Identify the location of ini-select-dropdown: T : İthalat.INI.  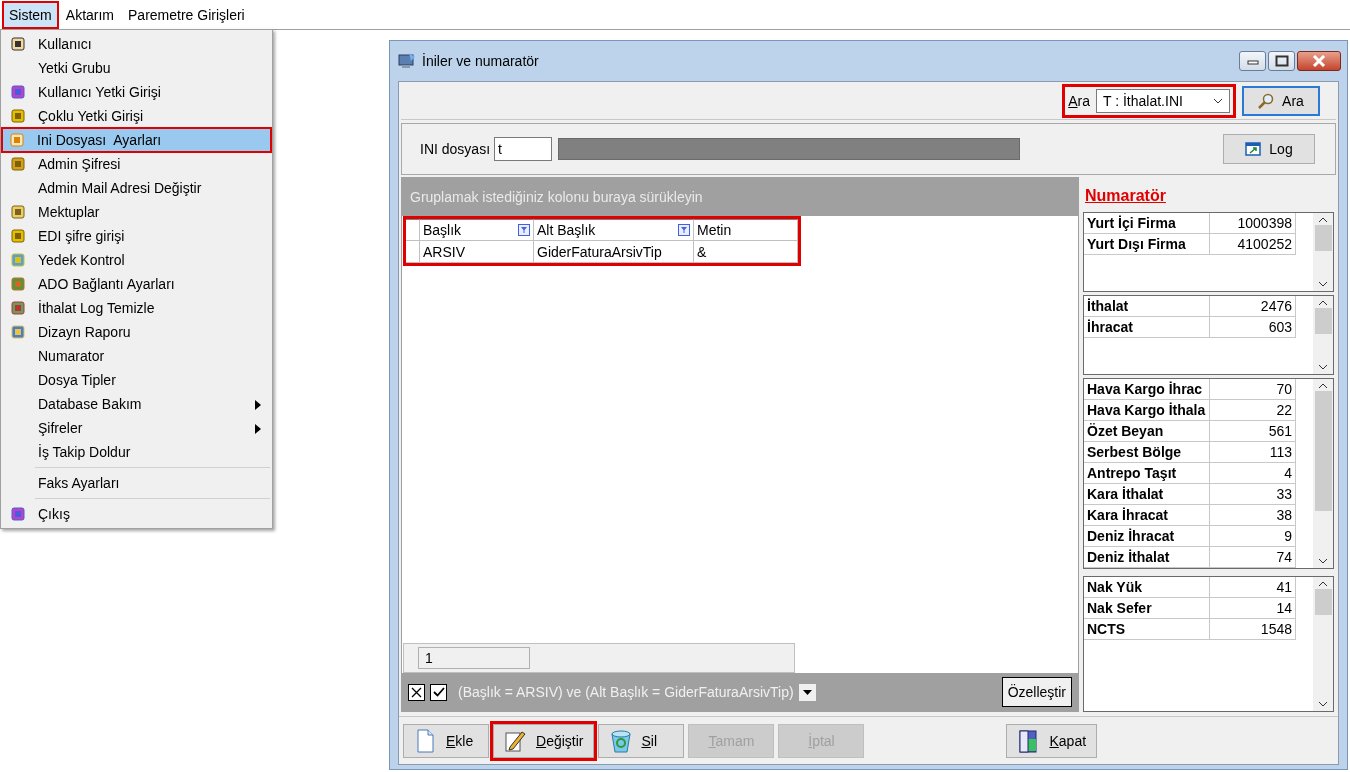
(1163, 100).